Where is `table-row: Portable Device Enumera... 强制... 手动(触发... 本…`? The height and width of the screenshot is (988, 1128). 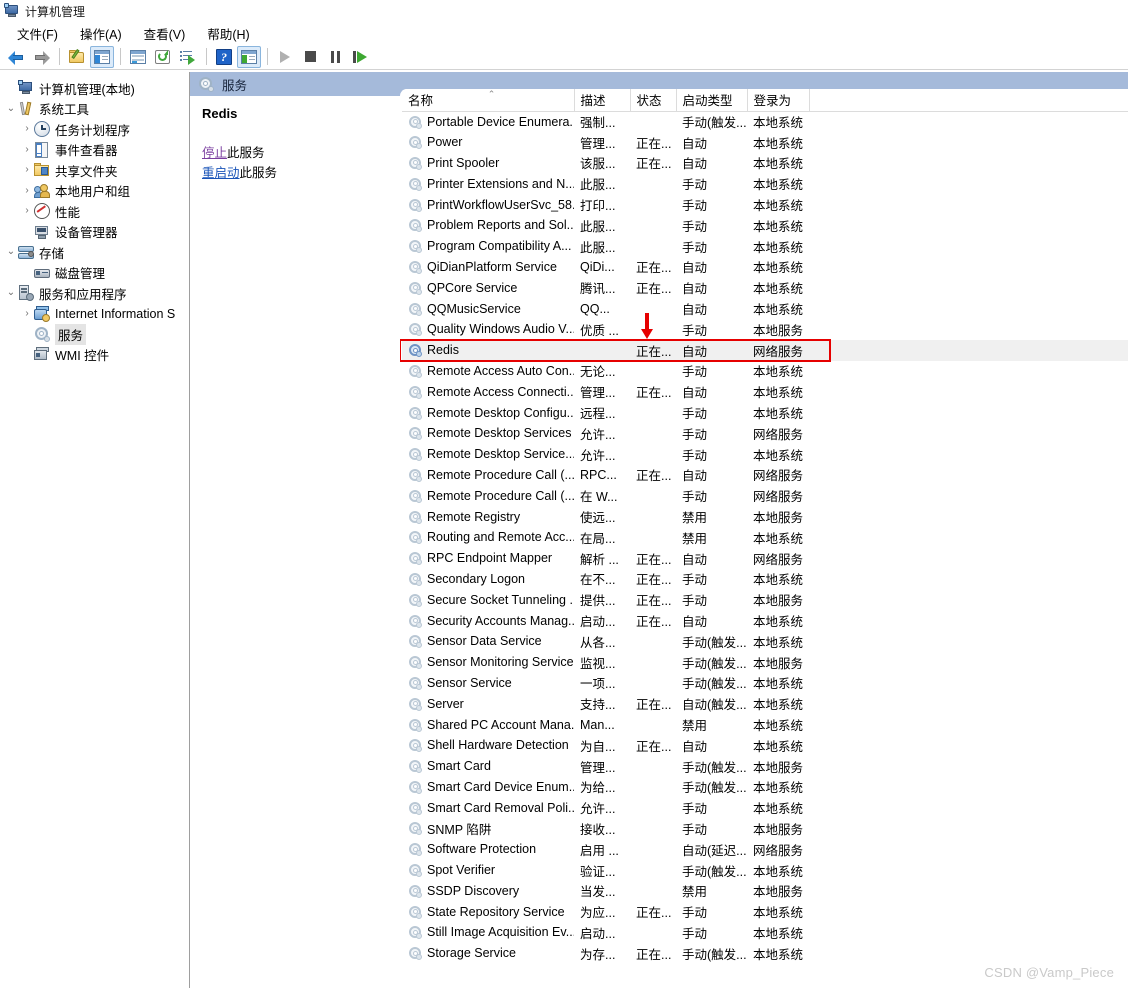
table-row: Portable Device Enumera... 强制... 手动(触发... 本… is located at coordinates (765, 121).